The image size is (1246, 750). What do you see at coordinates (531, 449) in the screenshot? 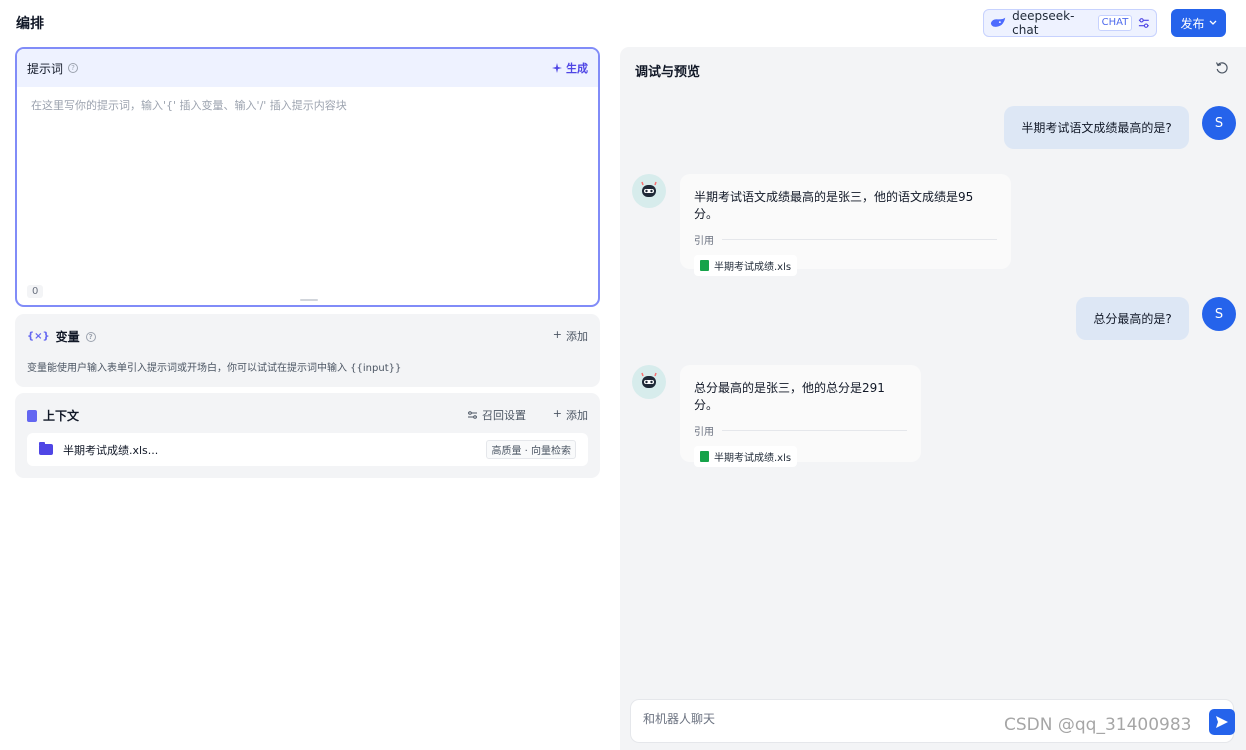
I see `retrieval-mode-badge: 高质量 · 向量检索` at bounding box center [531, 449].